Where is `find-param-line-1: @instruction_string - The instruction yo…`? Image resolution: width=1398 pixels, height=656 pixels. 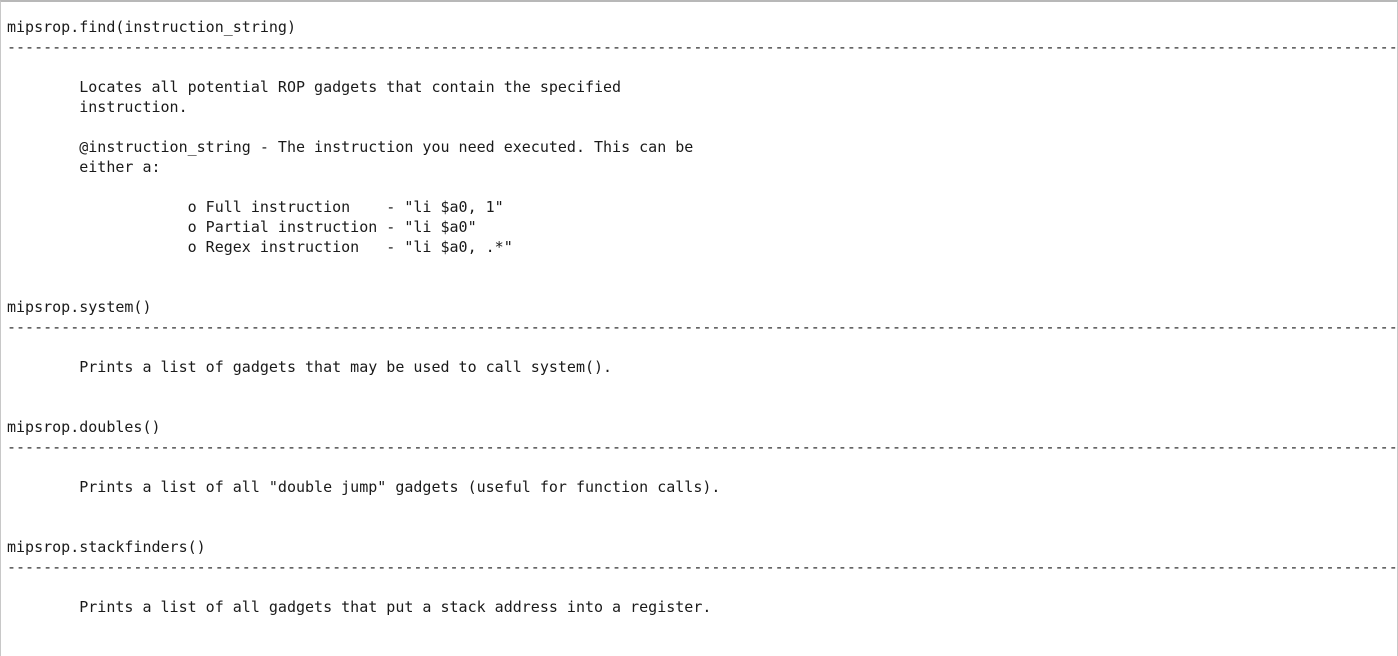
find-param-line-1: @instruction_string - The instruction yo… is located at coordinates (350, 147).